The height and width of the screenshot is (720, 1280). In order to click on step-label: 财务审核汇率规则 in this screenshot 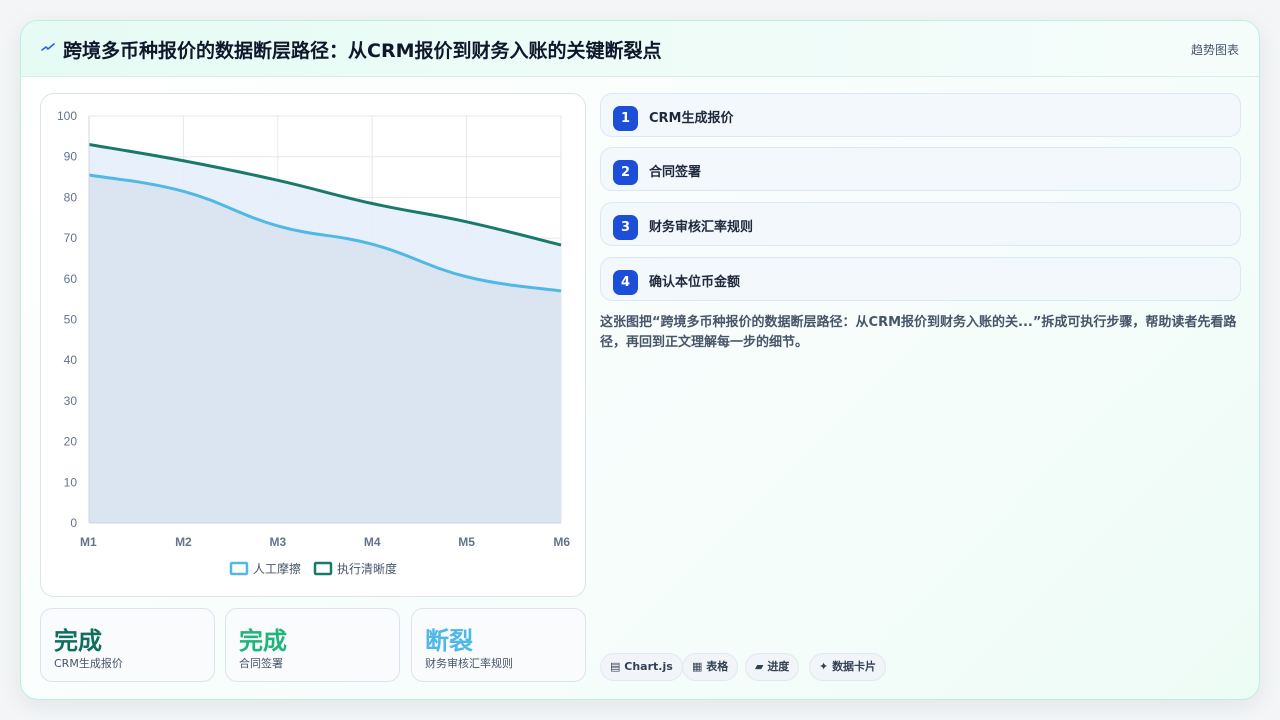, I will do `click(701, 227)`.